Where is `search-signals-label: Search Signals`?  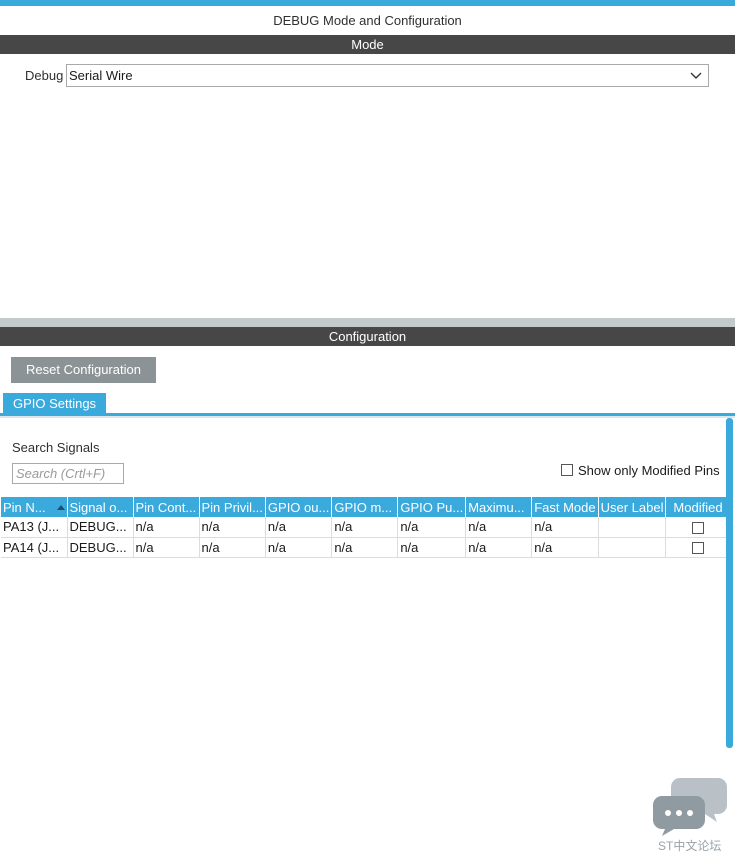 search-signals-label: Search Signals is located at coordinates (56, 447).